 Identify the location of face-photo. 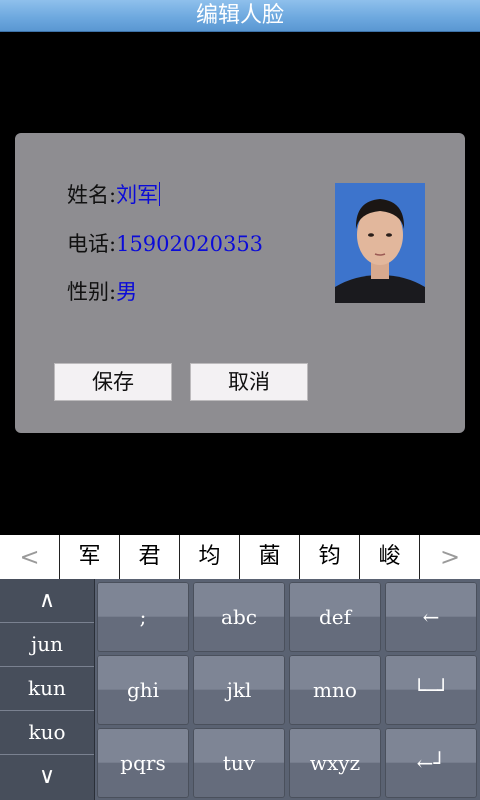
(380, 243).